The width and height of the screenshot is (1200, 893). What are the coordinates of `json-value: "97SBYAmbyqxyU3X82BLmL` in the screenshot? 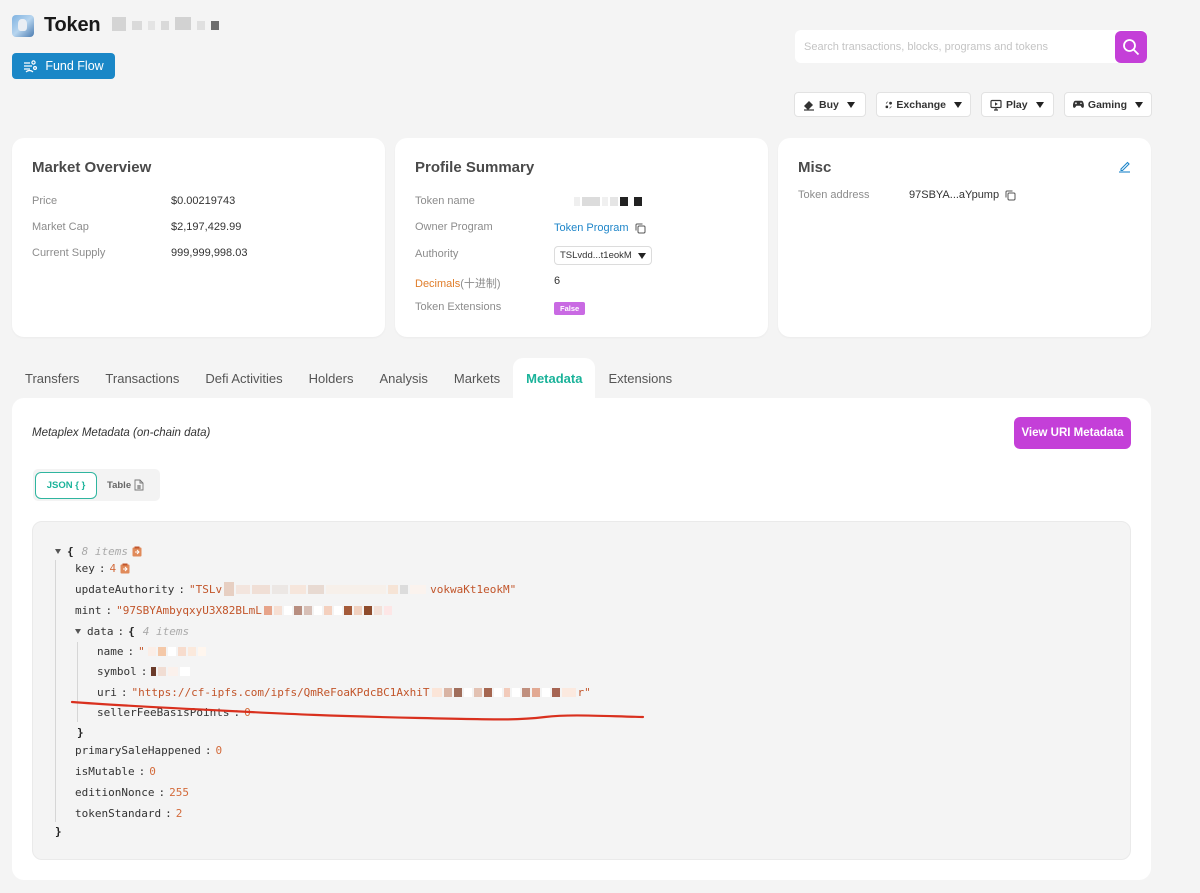 It's located at (189, 610).